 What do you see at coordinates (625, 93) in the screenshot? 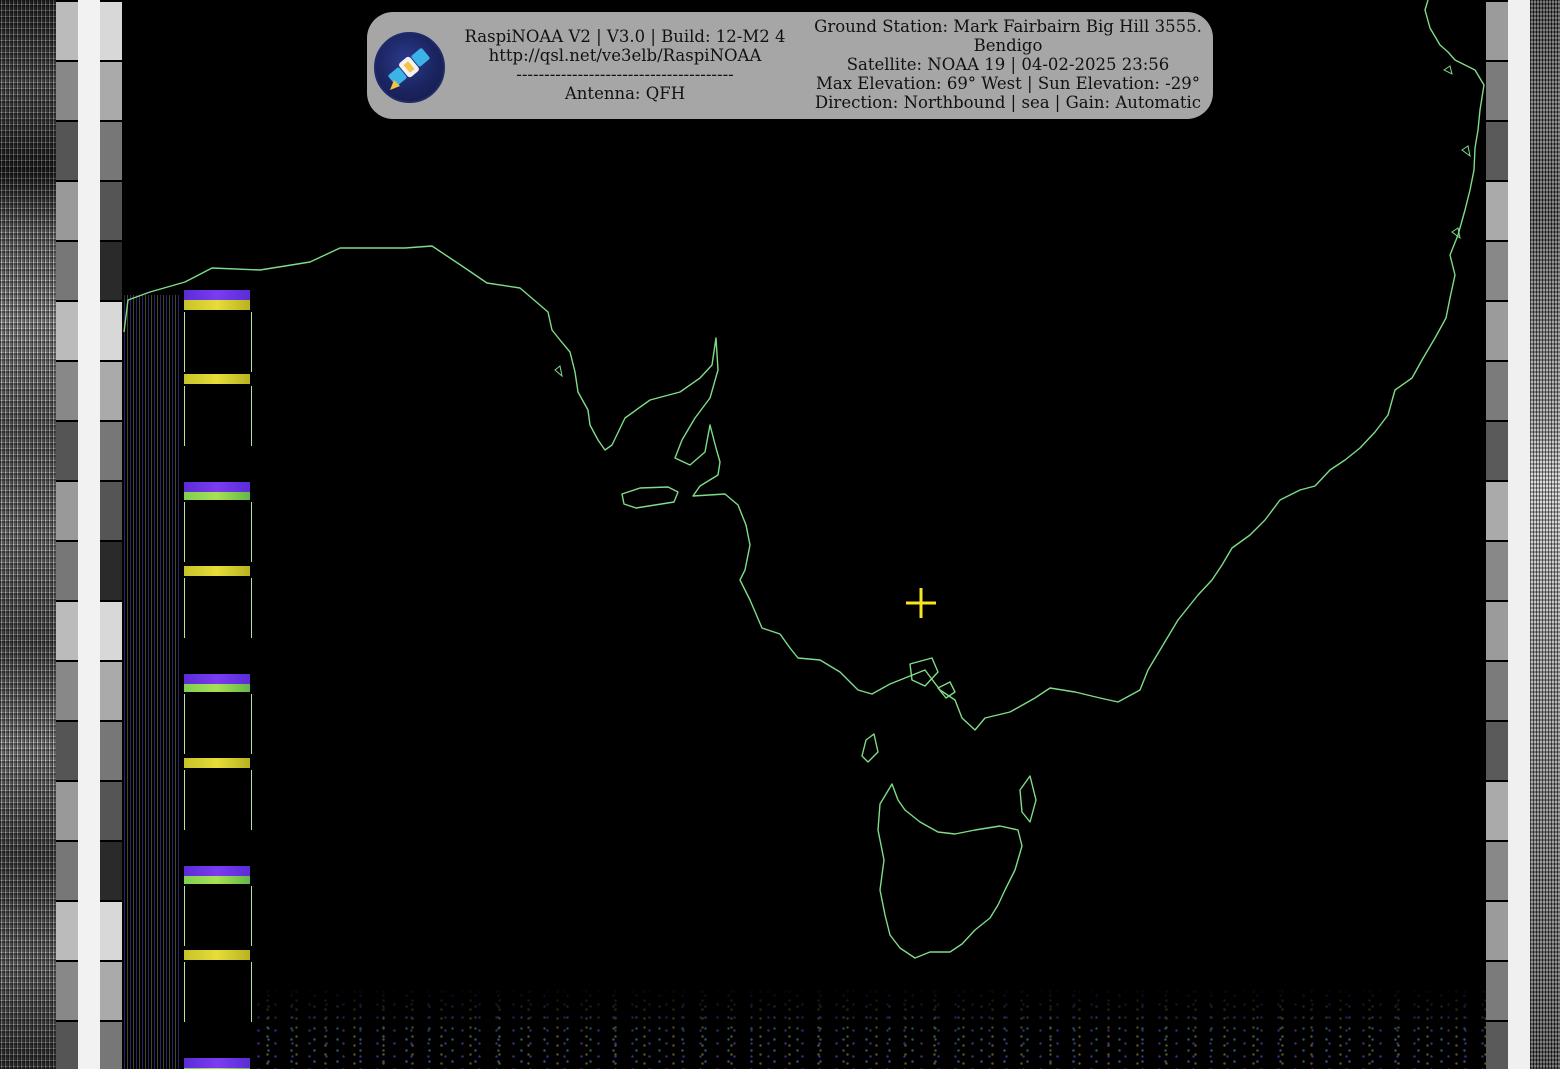
I see `antenna-info: Antenna: QFH` at bounding box center [625, 93].